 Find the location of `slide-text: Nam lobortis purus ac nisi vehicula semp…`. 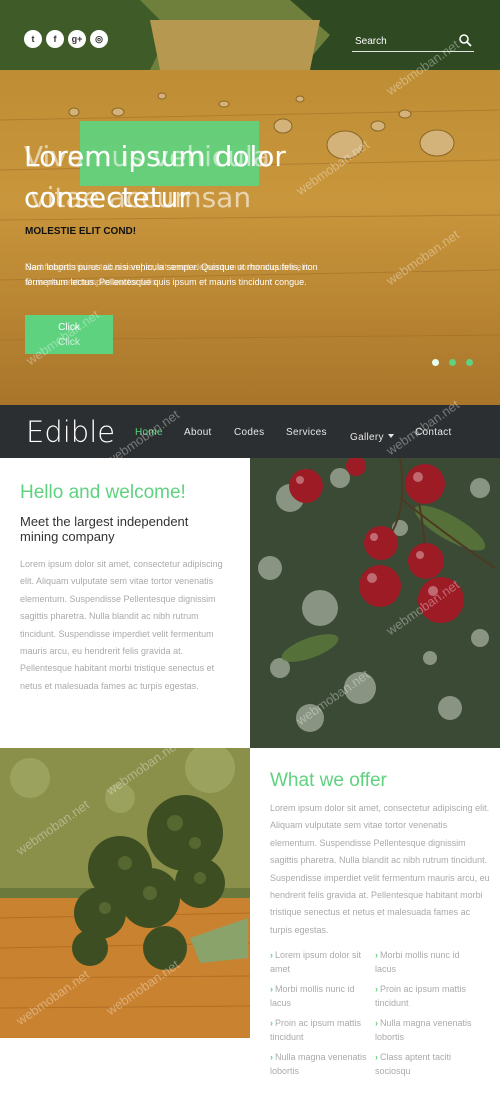

slide-text: Nam lobortis purus ac nisi vehicula semp… is located at coordinates (175, 275).